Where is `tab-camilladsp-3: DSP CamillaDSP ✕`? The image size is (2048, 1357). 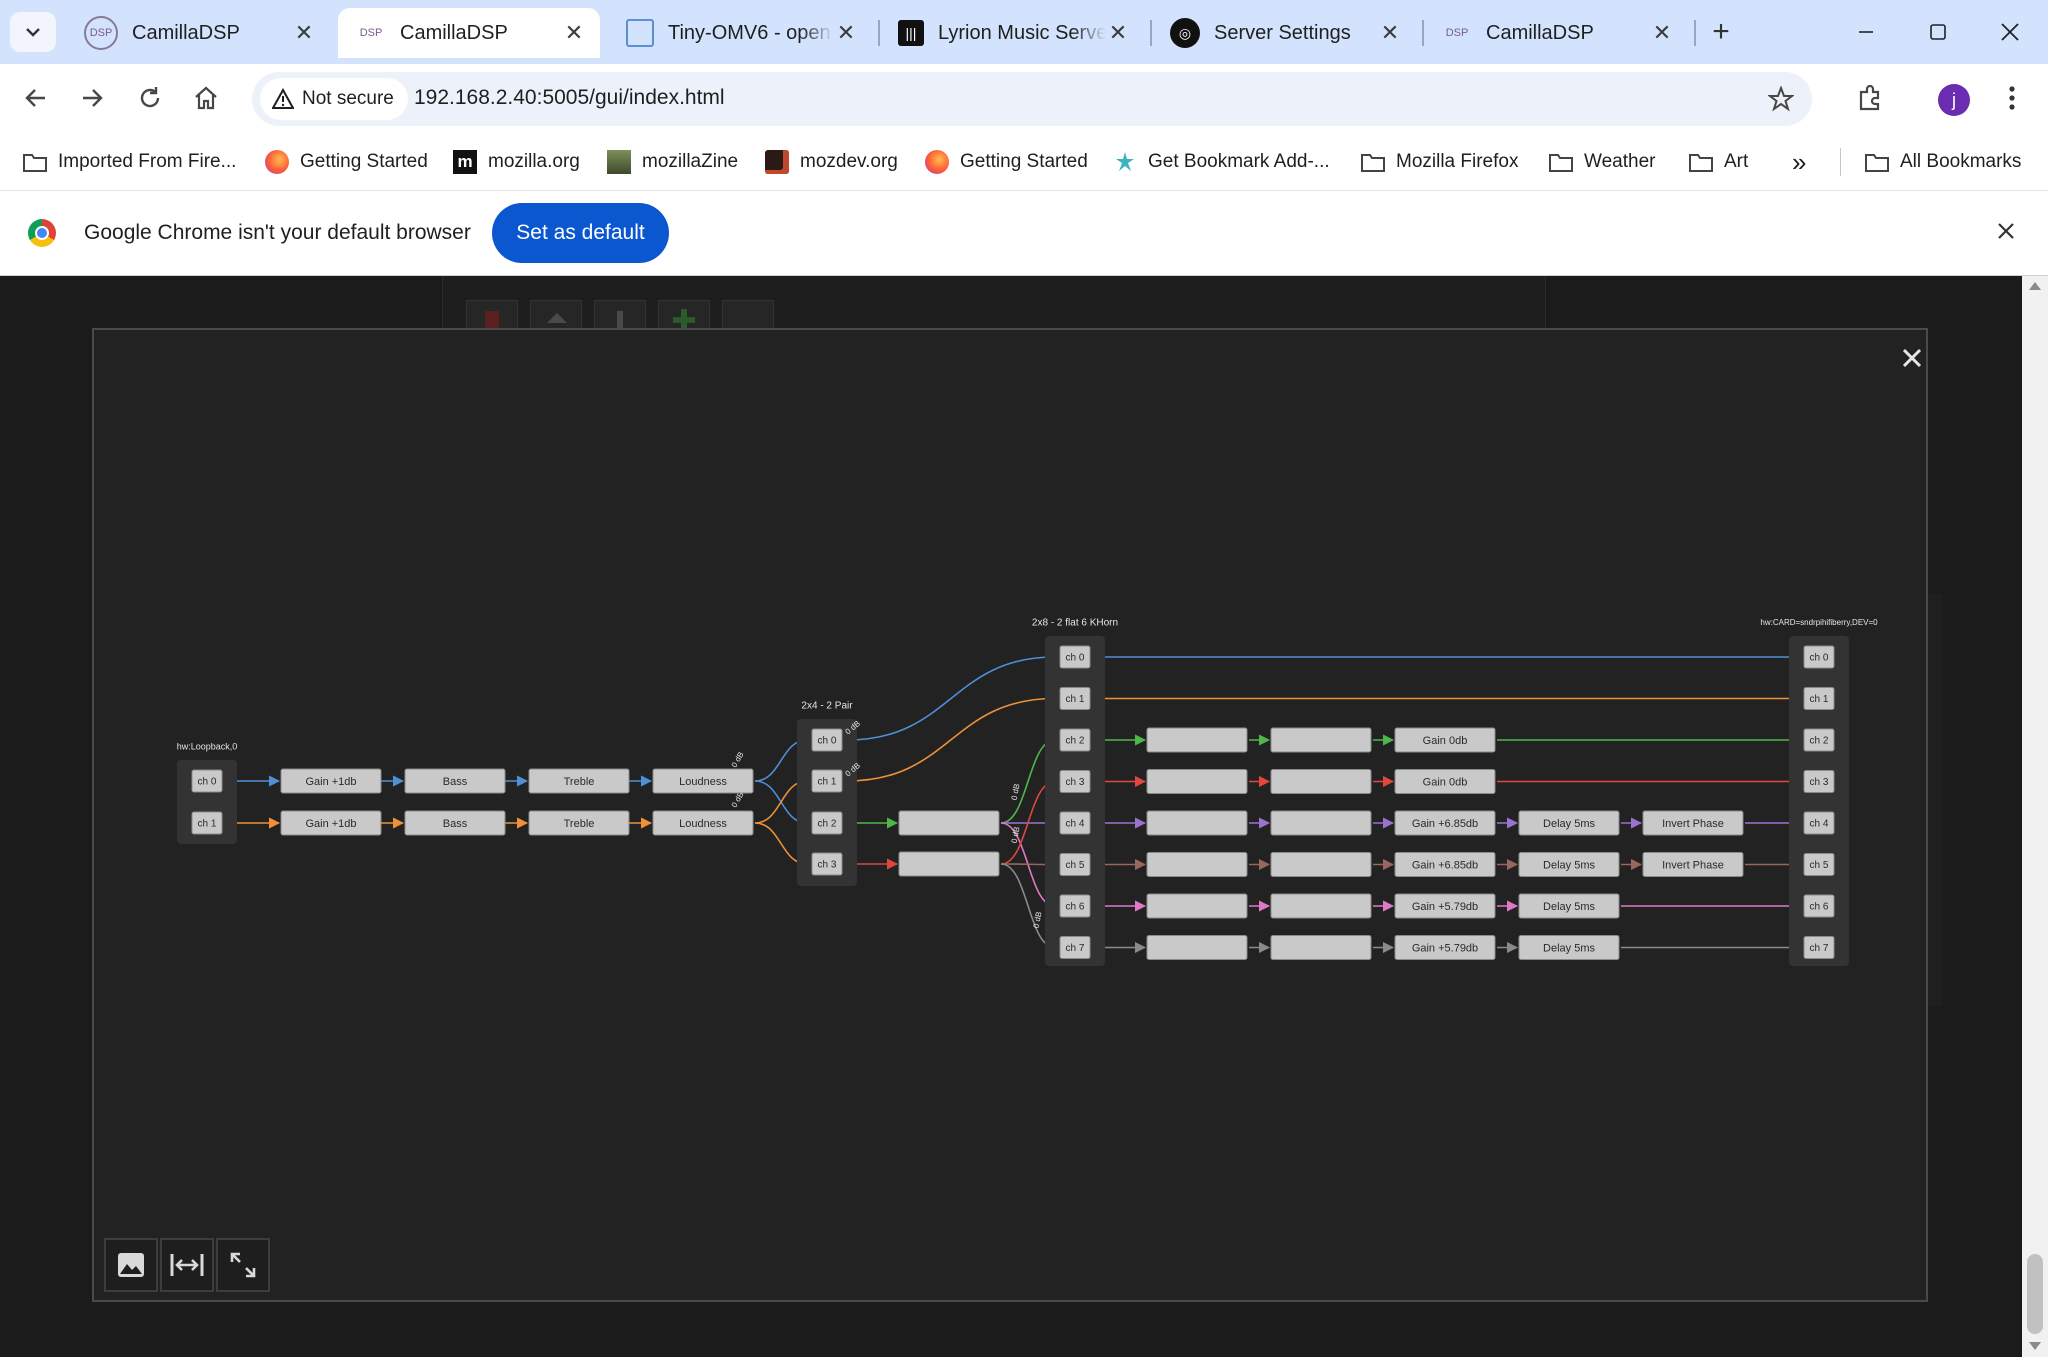 tab-camilladsp-3: DSP CamillaDSP ✕ is located at coordinates (1556, 33).